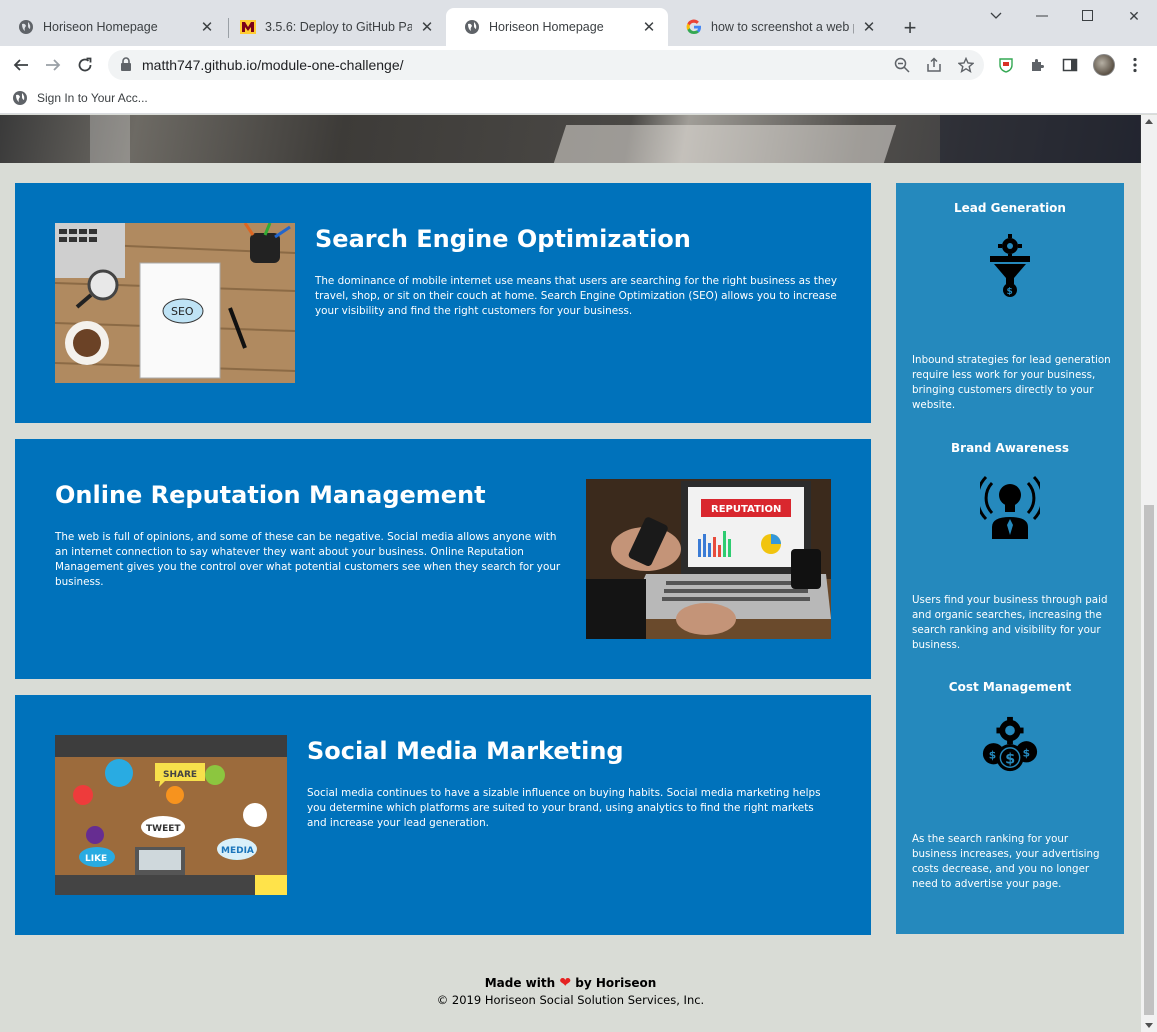 The width and height of the screenshot is (1157, 1032). I want to click on university-m-icon, so click(248, 27).